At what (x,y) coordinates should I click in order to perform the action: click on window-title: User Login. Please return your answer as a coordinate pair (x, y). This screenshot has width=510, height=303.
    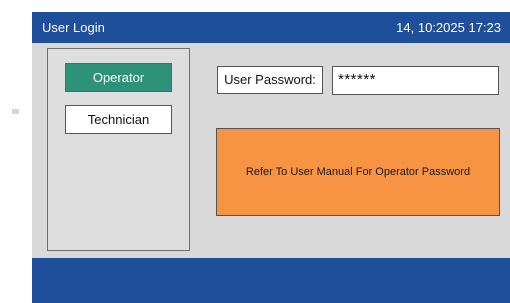
    Looking at the image, I should click on (73, 27).